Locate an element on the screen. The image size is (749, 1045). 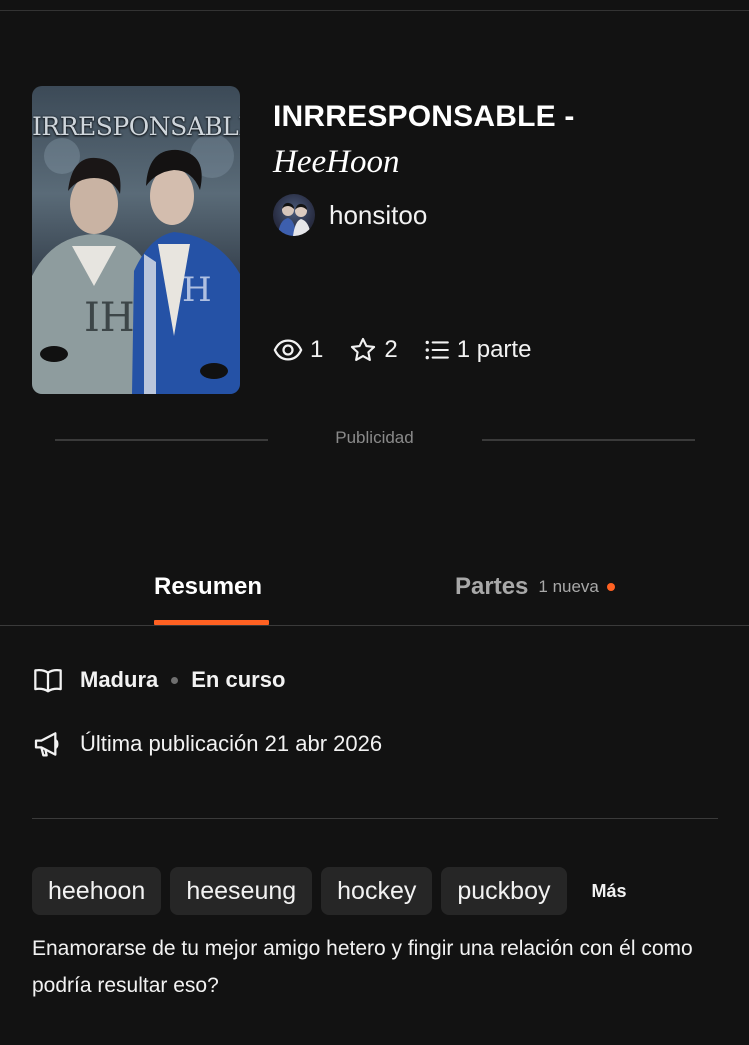
parts-count: 1 parte is located at coordinates (494, 349).